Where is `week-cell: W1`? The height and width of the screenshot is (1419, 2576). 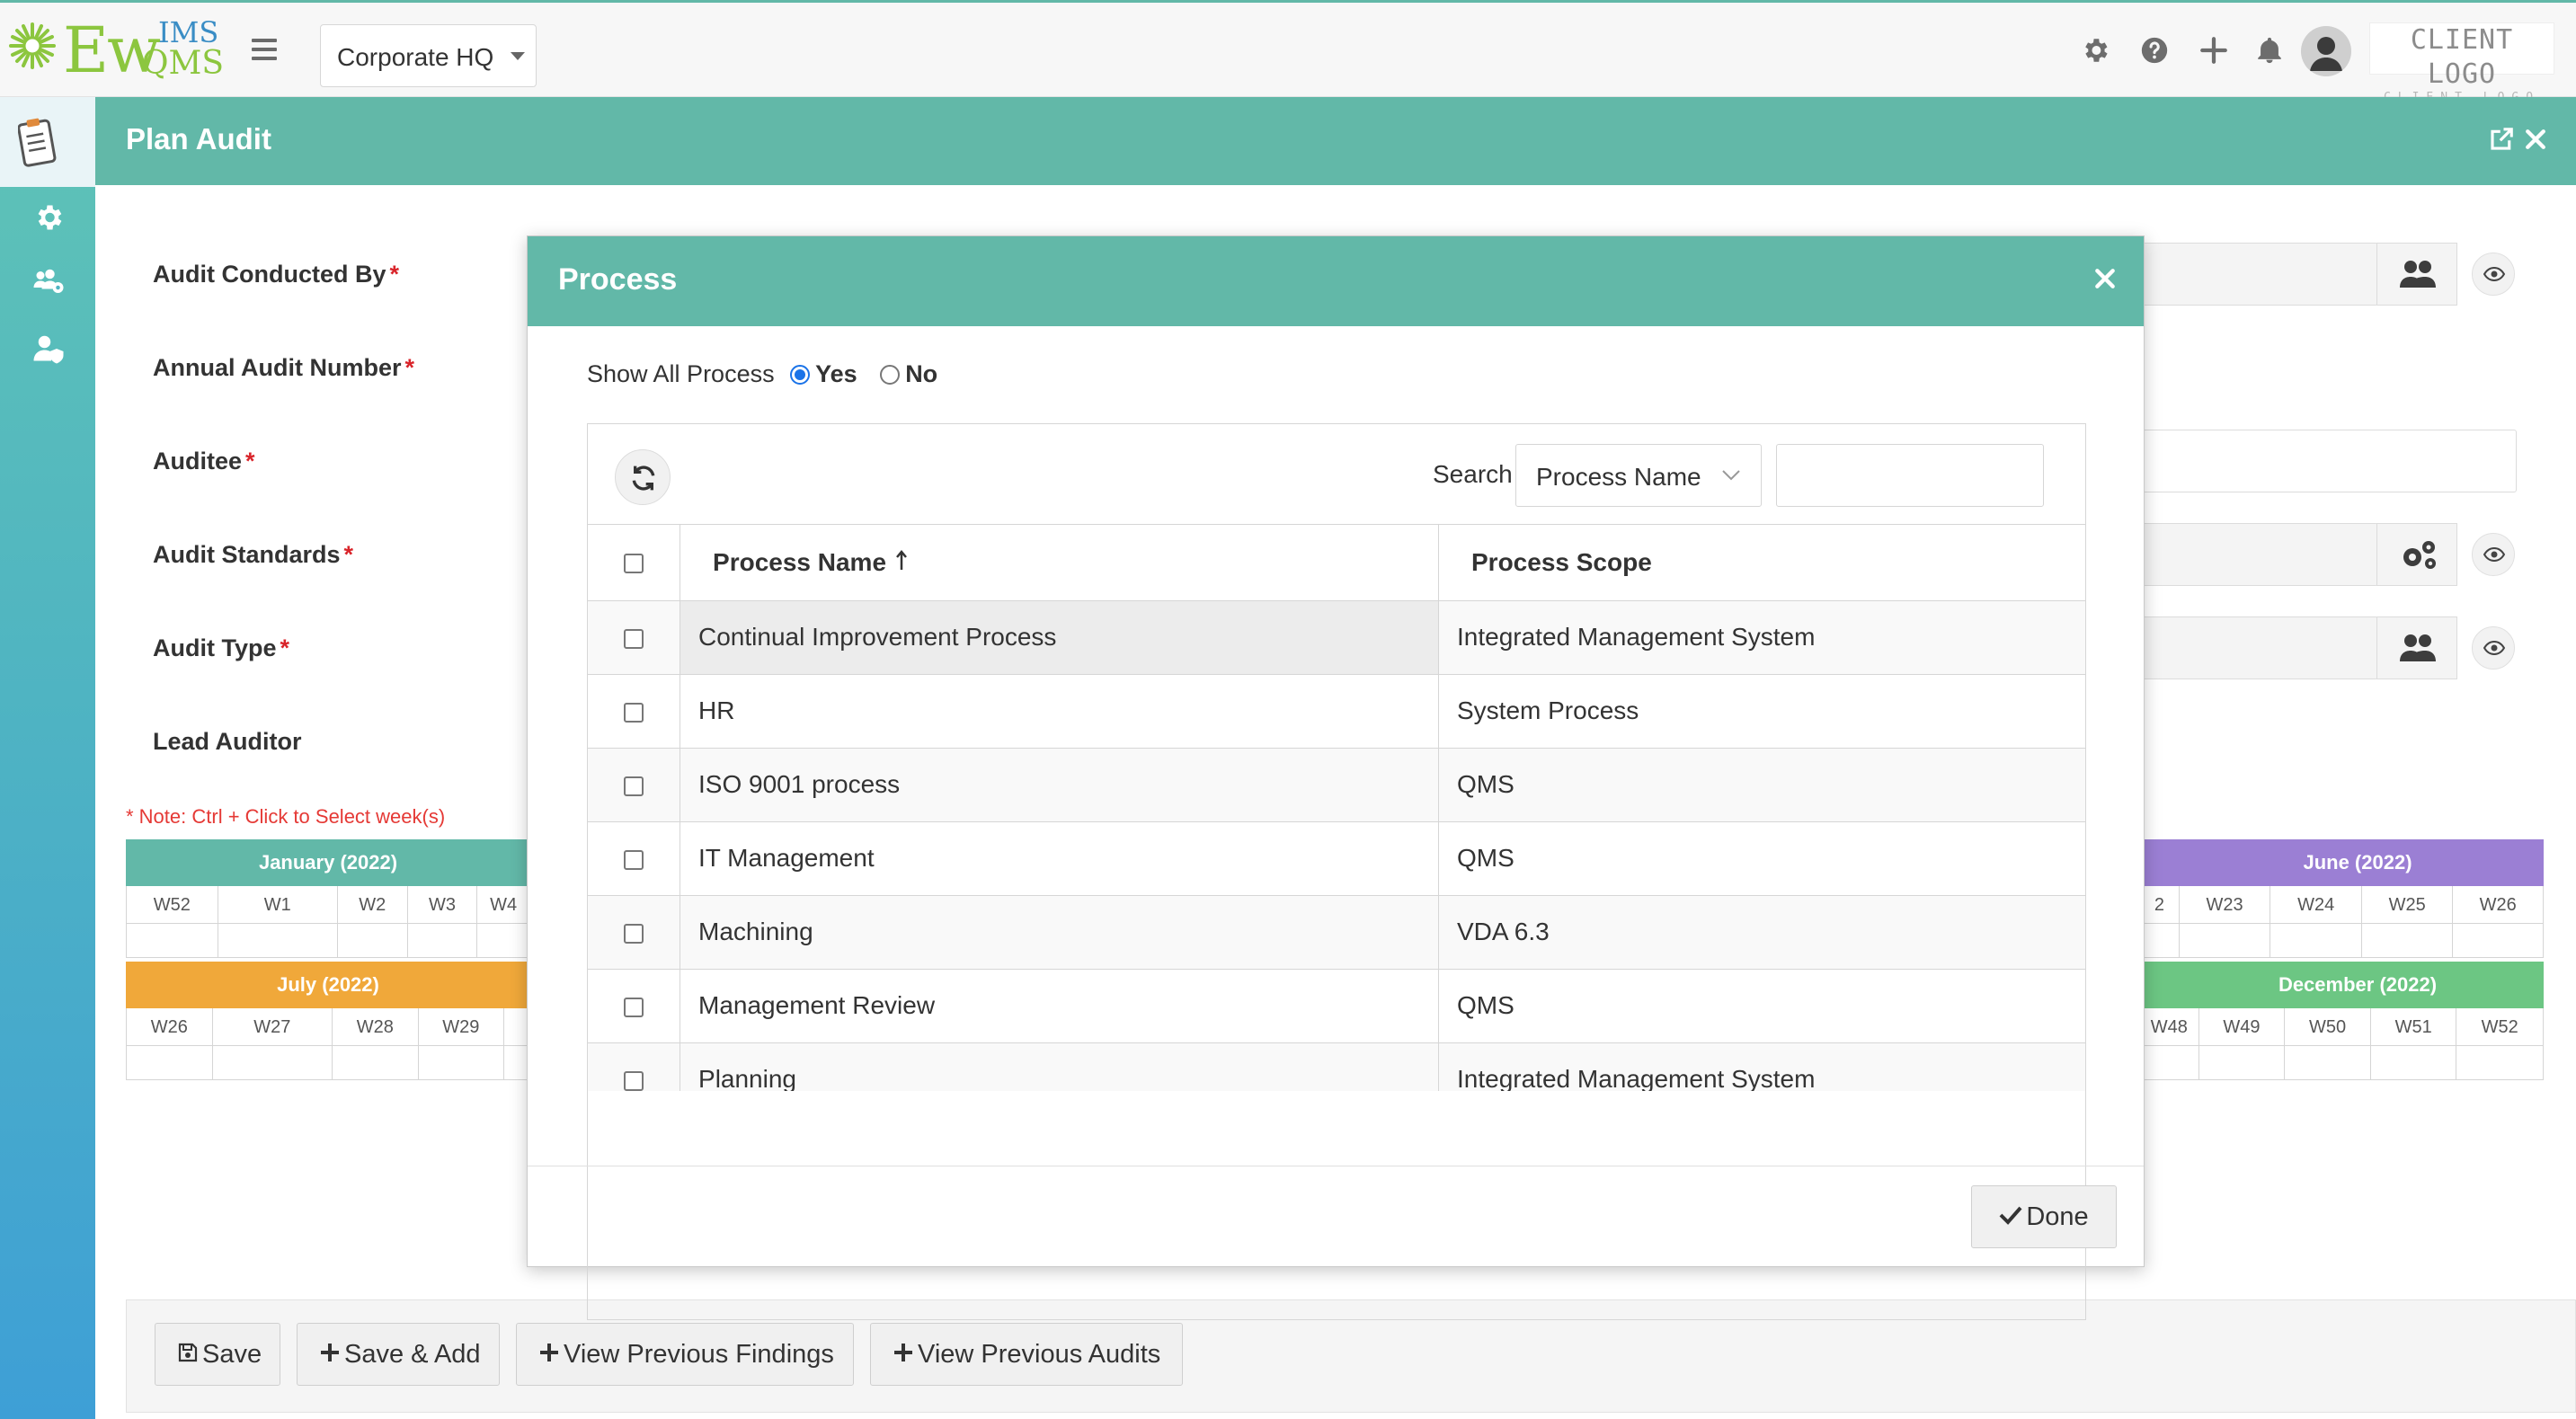
week-cell: W1 is located at coordinates (278, 904).